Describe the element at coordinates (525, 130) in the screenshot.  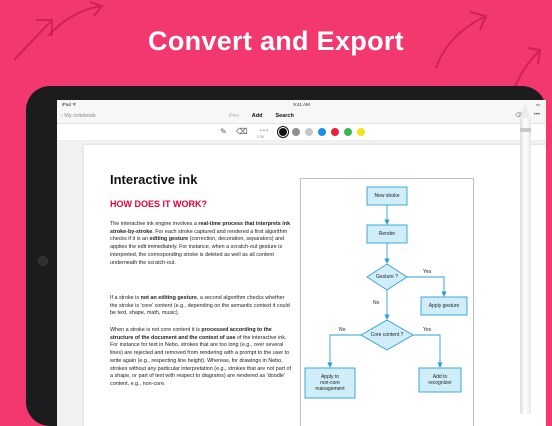
I see `pencil-band` at that location.